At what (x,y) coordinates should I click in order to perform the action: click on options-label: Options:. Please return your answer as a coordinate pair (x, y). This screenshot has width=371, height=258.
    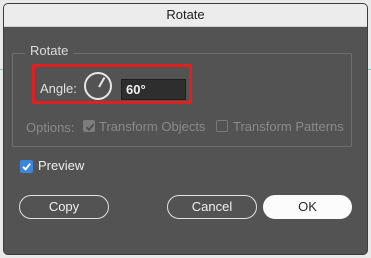
    Looking at the image, I should click on (50, 127).